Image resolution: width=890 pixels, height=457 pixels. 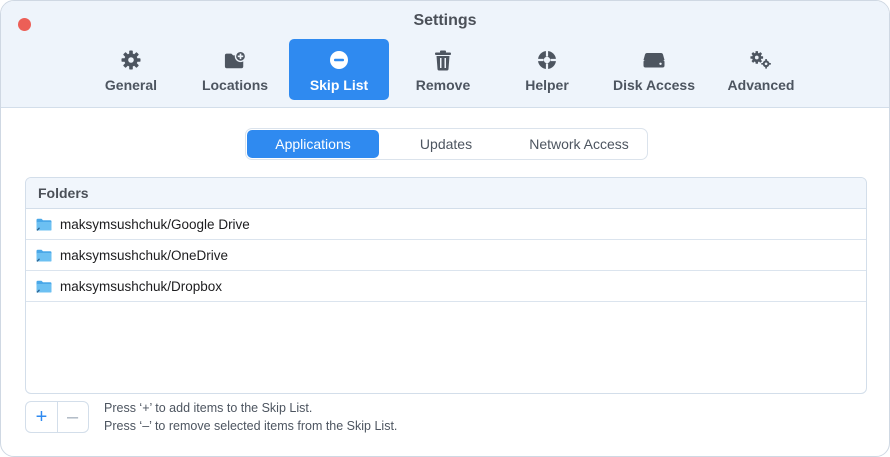 I want to click on add-item-button: +, so click(x=42, y=417).